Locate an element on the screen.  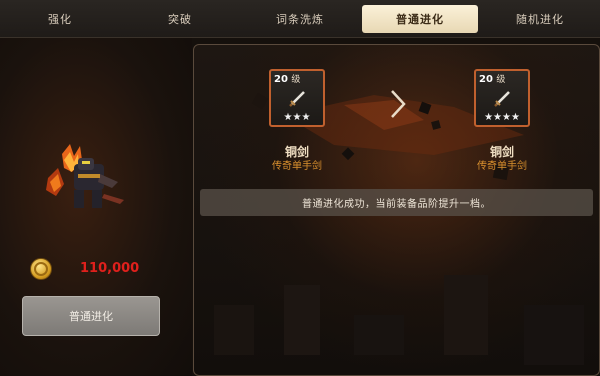
after-item-level: 20 级 is located at coordinates (492, 79).